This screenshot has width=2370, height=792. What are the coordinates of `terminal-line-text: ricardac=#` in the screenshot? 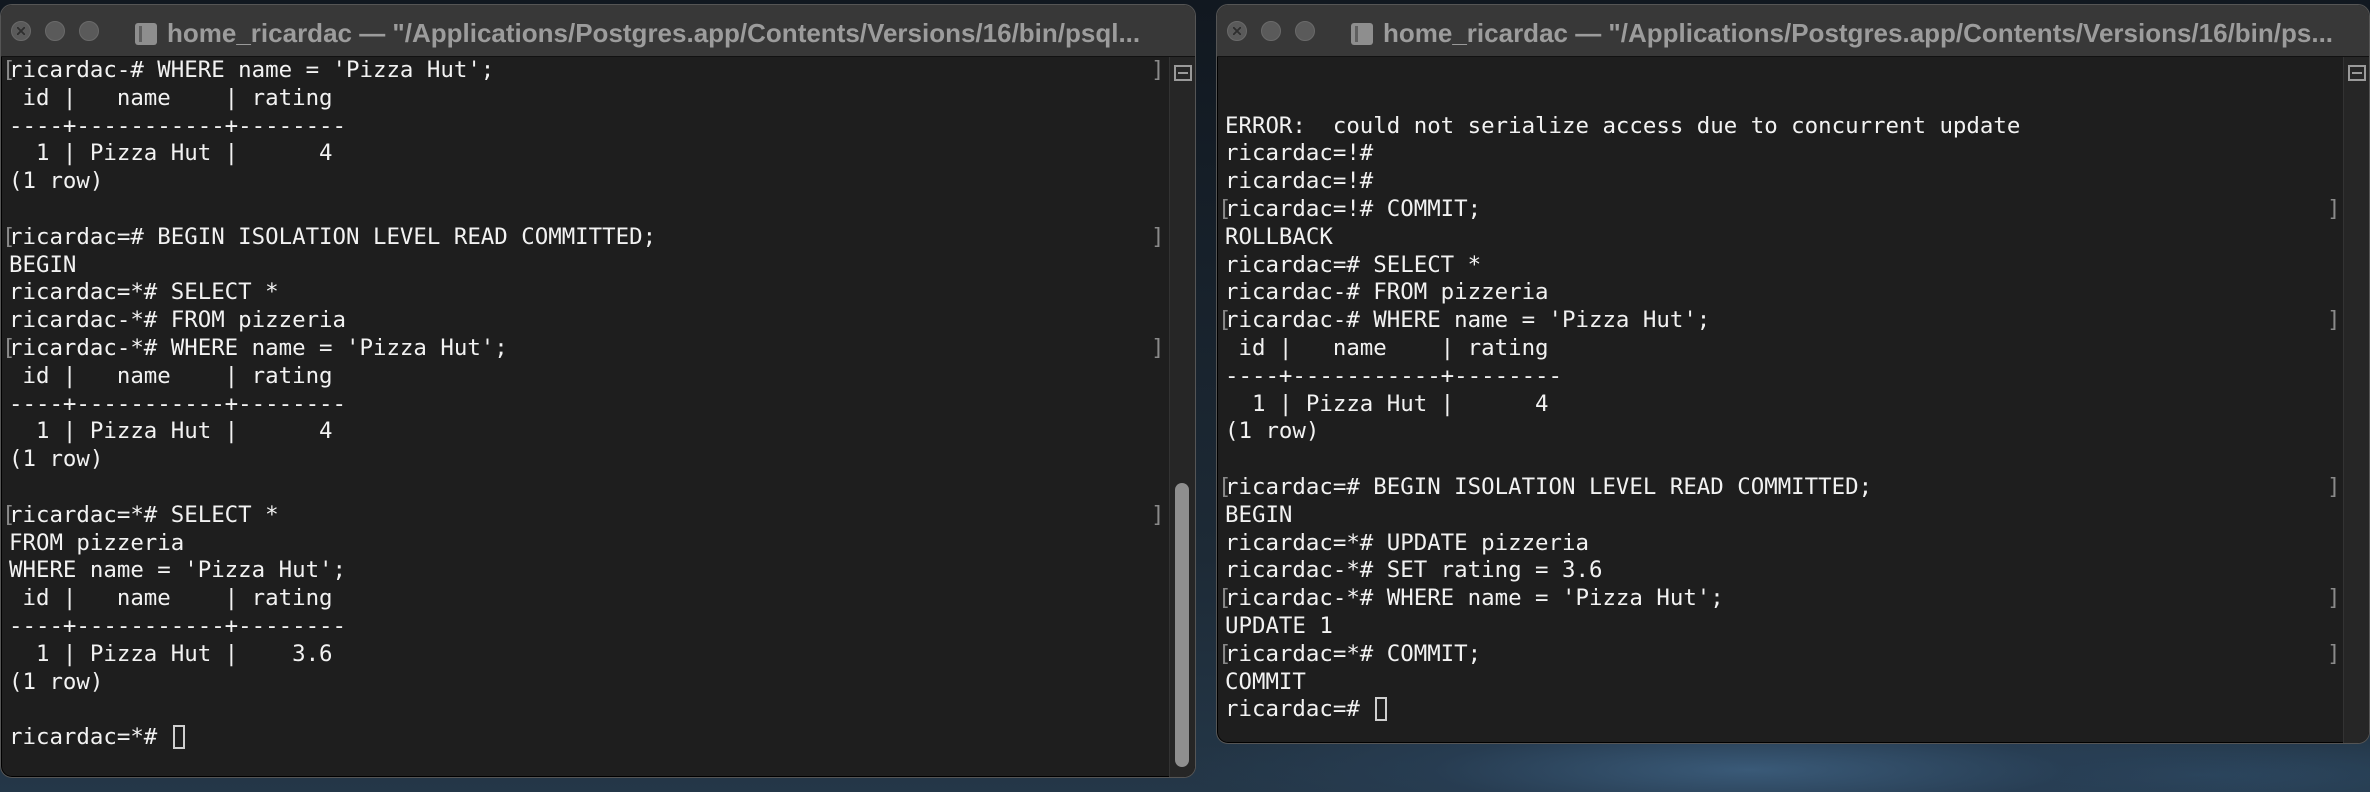 It's located at (1299, 709).